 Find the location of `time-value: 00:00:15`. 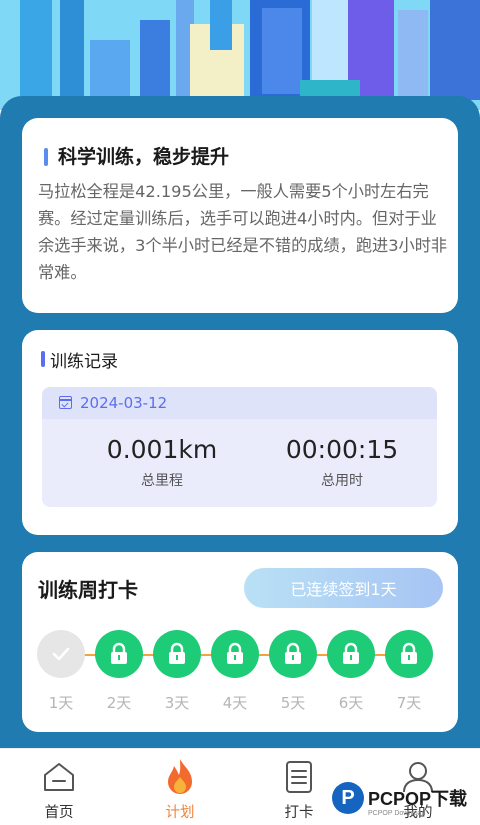

time-value: 00:00:15 is located at coordinates (342, 449).